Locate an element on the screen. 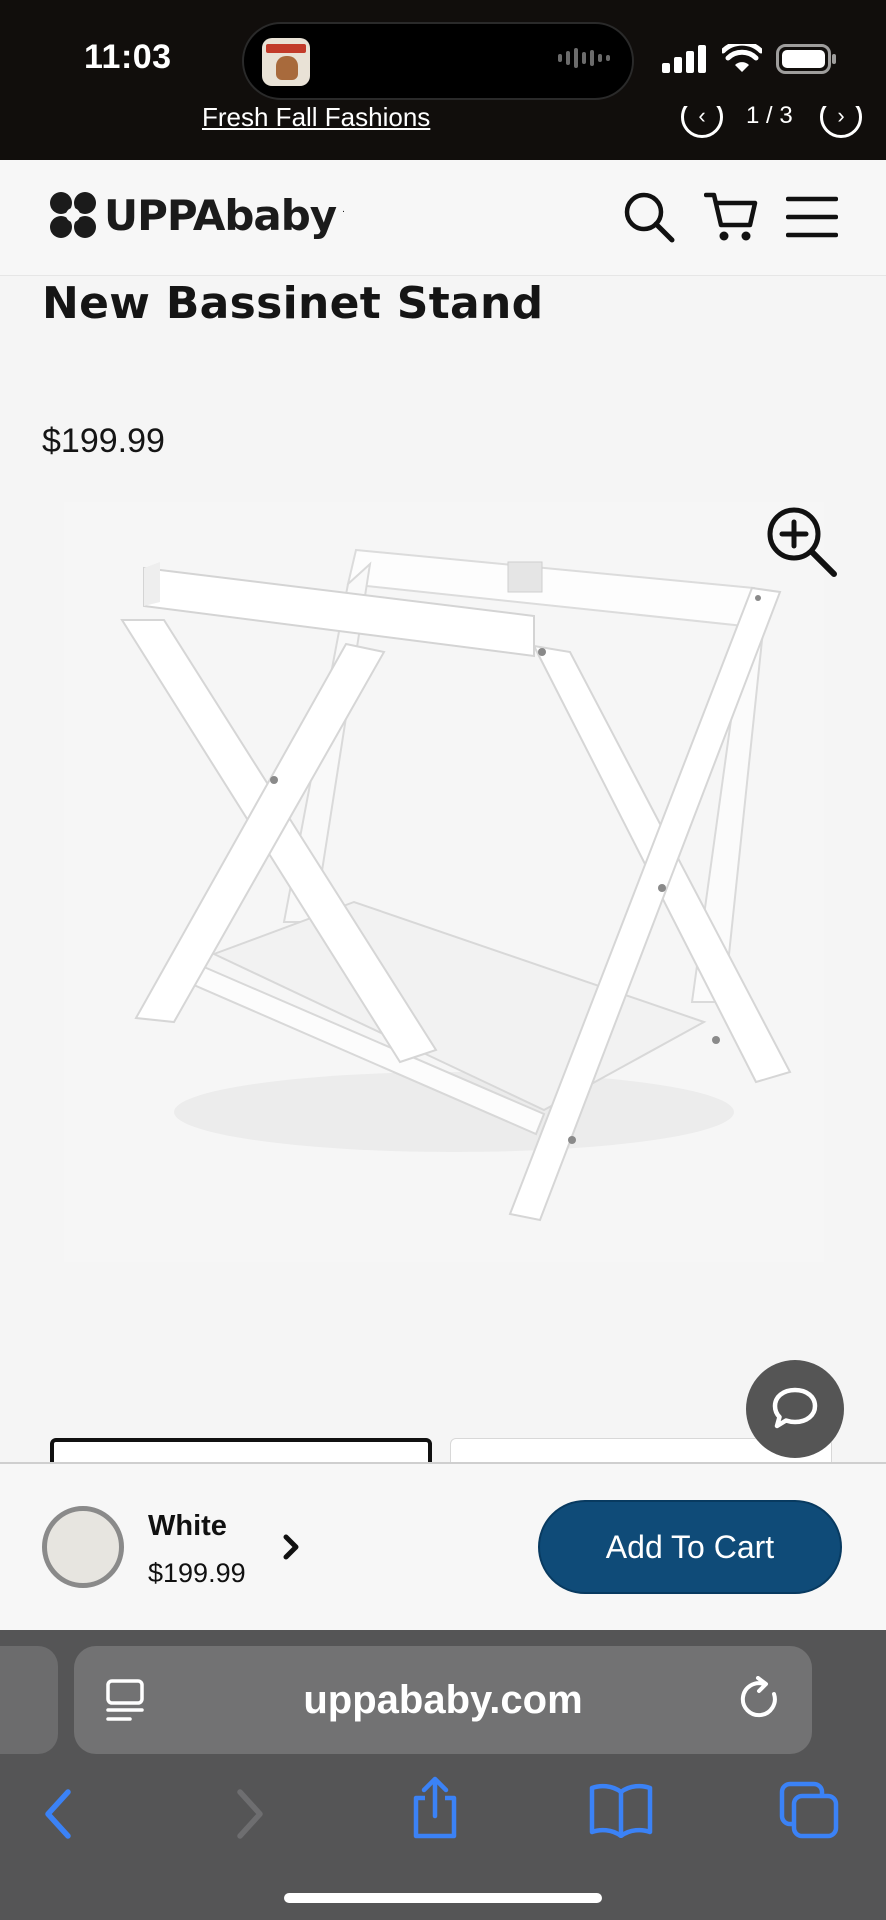  share-icon is located at coordinates (435, 1808).